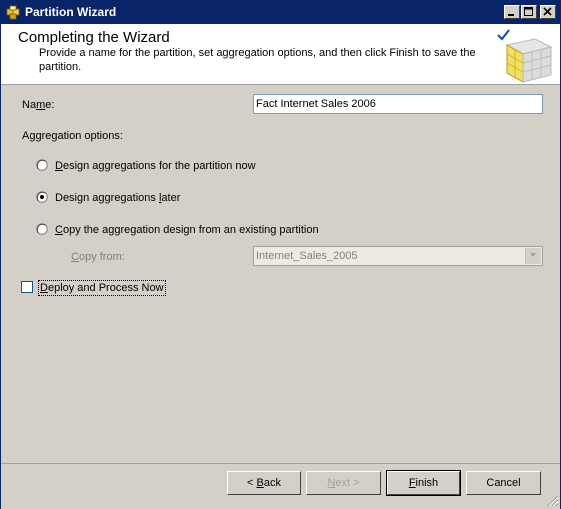 This screenshot has width=561, height=509. I want to click on design-later-label: Design aggregations later, so click(117, 198).